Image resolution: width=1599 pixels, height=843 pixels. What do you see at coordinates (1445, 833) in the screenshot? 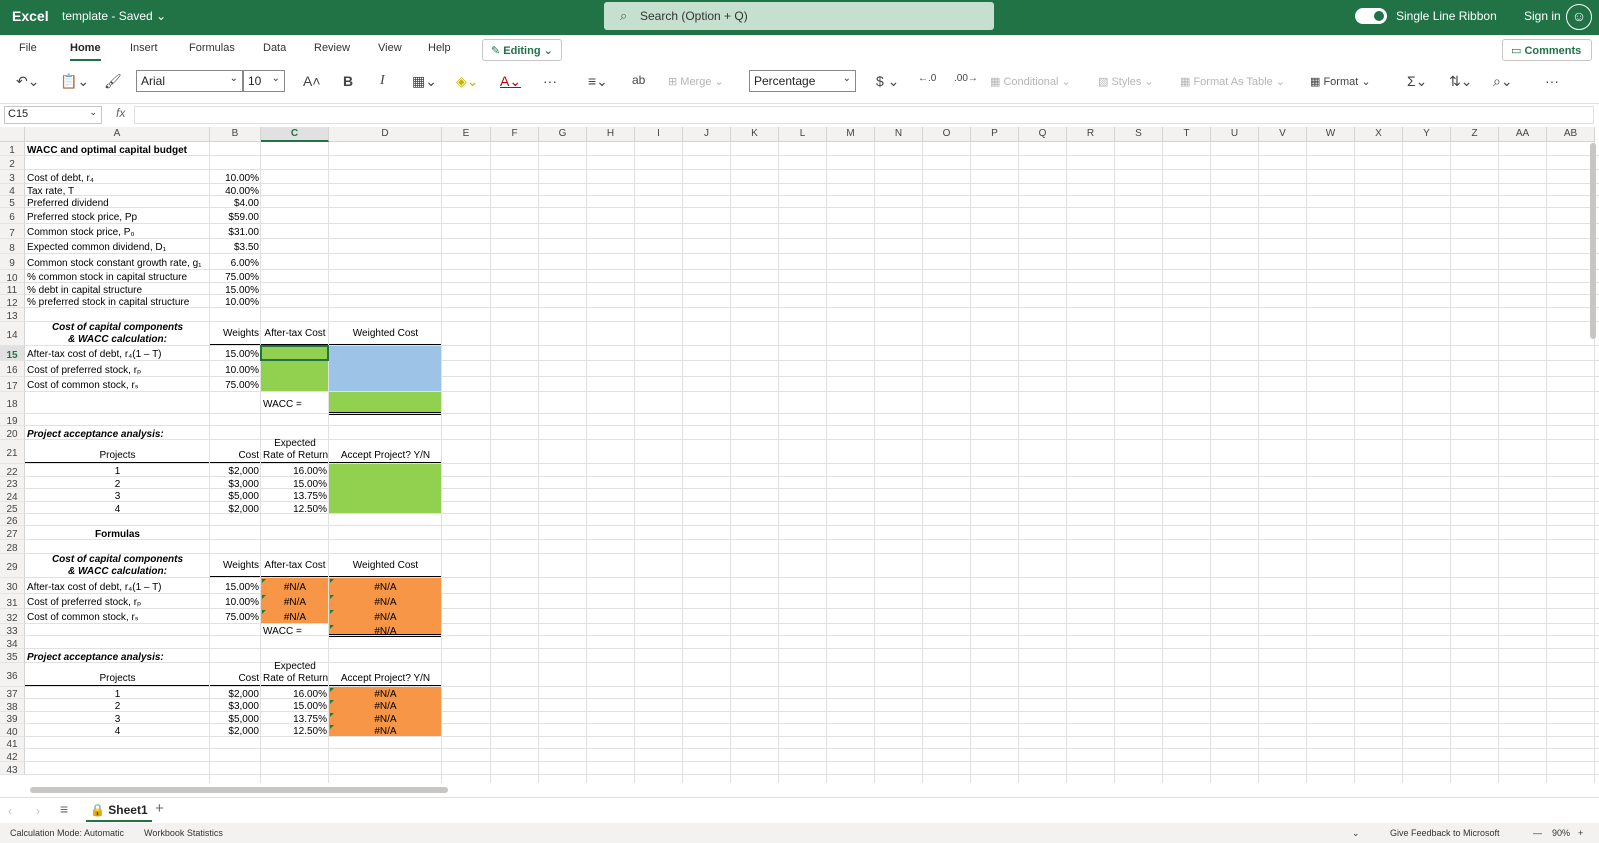
I see `feedback-link: Give Feedback to Microsoft` at bounding box center [1445, 833].